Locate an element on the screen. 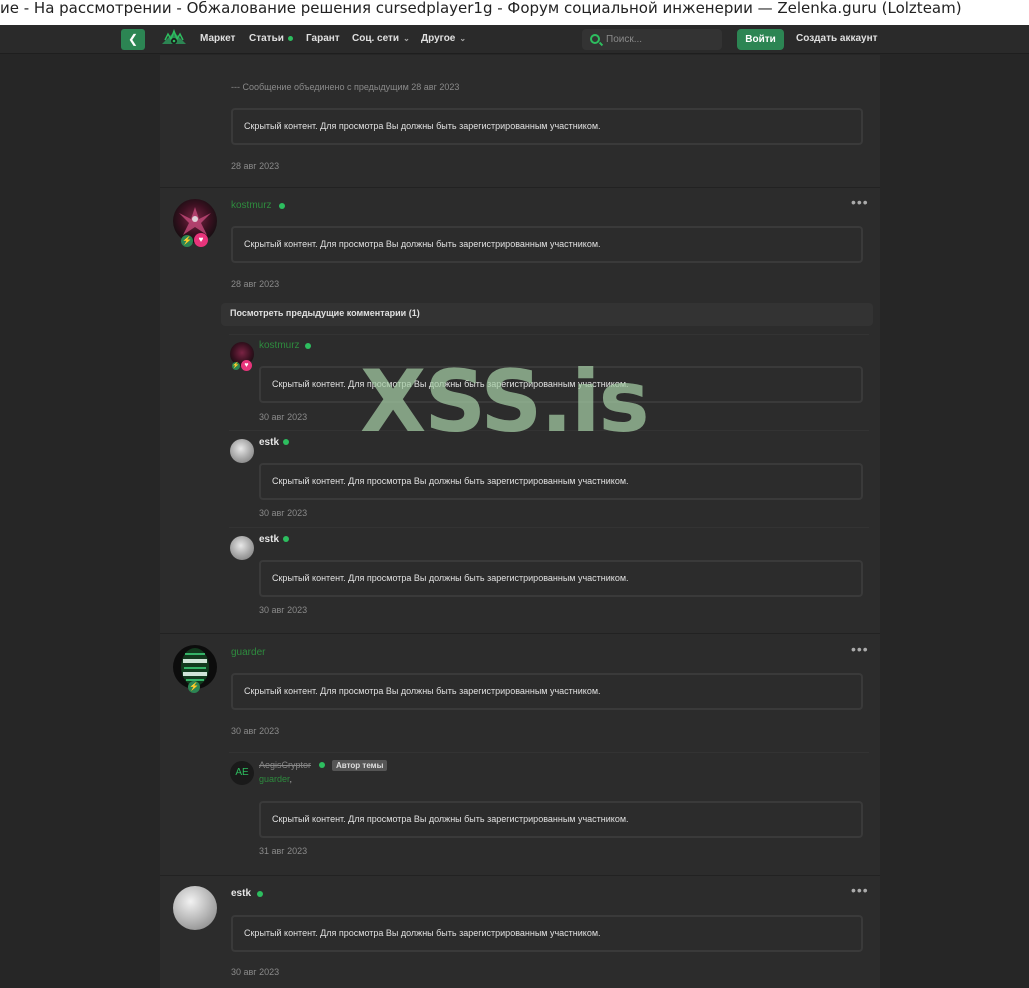 Image resolution: width=1029 pixels, height=988 pixels. comment-date: 31 авг 2023 is located at coordinates (283, 851).